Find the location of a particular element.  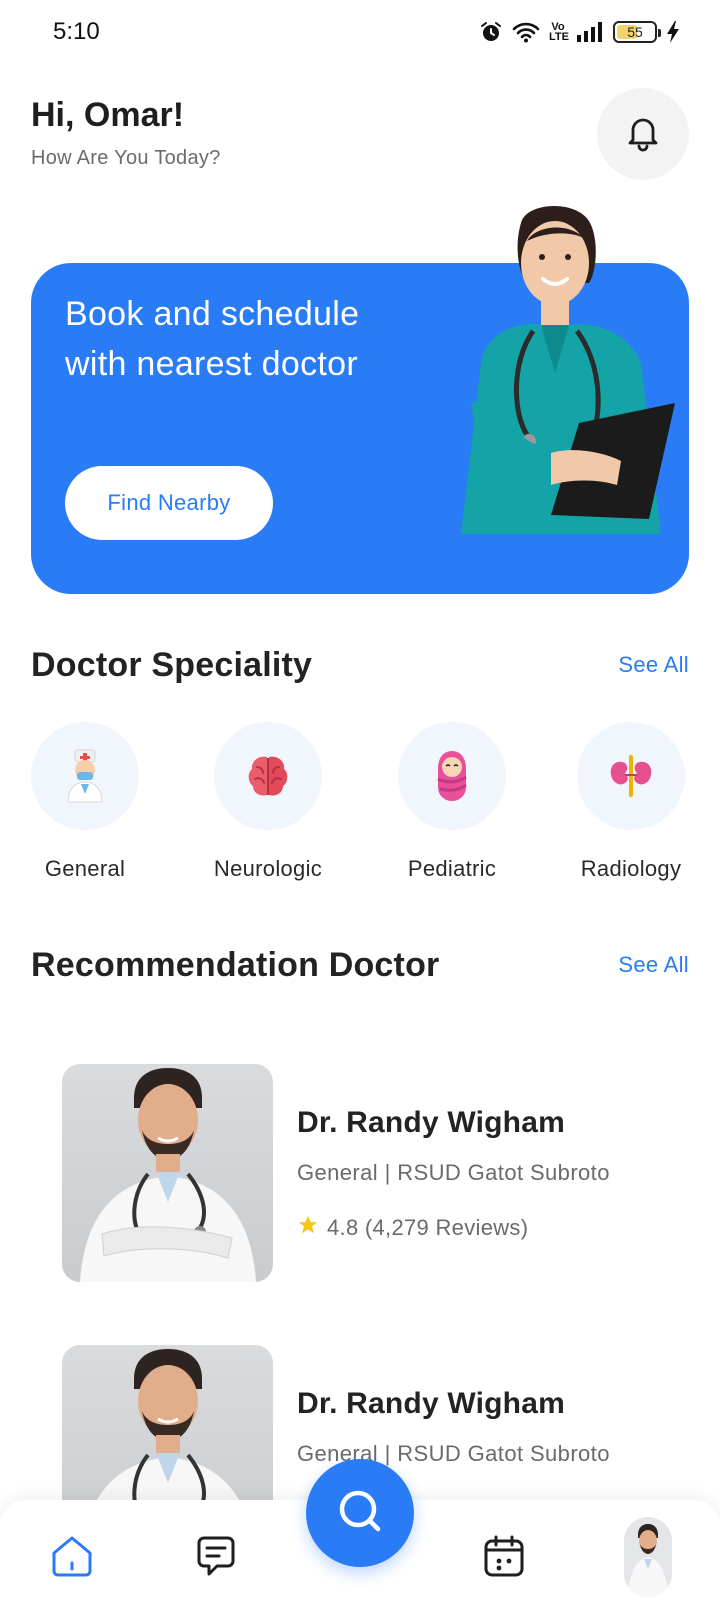

signal-icon is located at coordinates (590, 32).